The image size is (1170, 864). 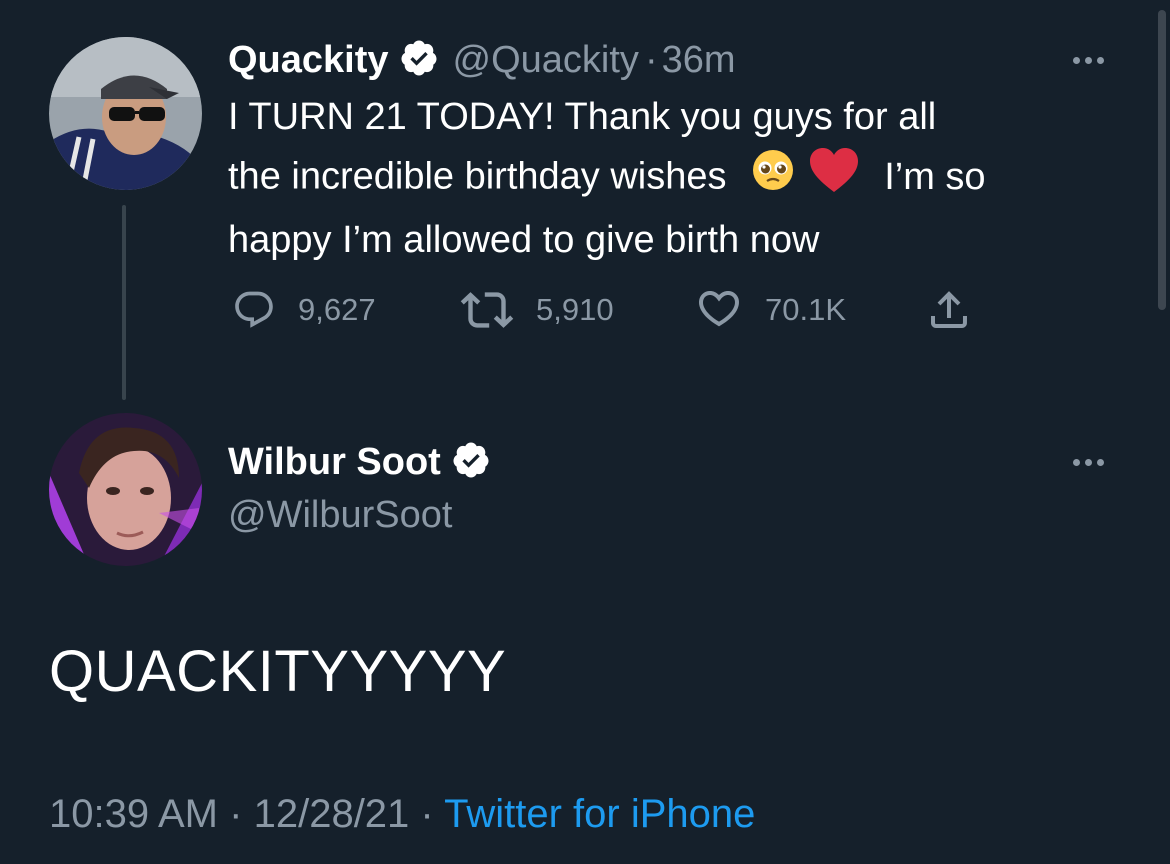 I want to click on like-action: 70.1K, so click(x=770, y=310).